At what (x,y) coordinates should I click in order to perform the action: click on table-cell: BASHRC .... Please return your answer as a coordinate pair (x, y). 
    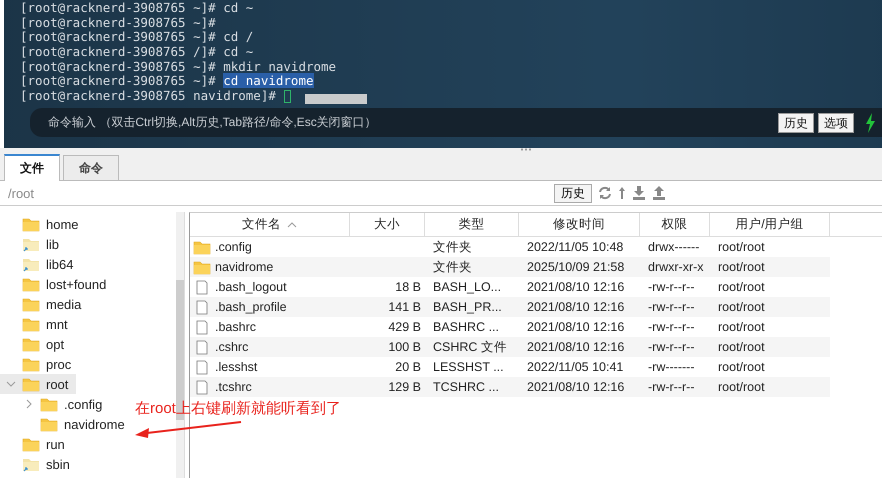
    Looking at the image, I should click on (466, 327).